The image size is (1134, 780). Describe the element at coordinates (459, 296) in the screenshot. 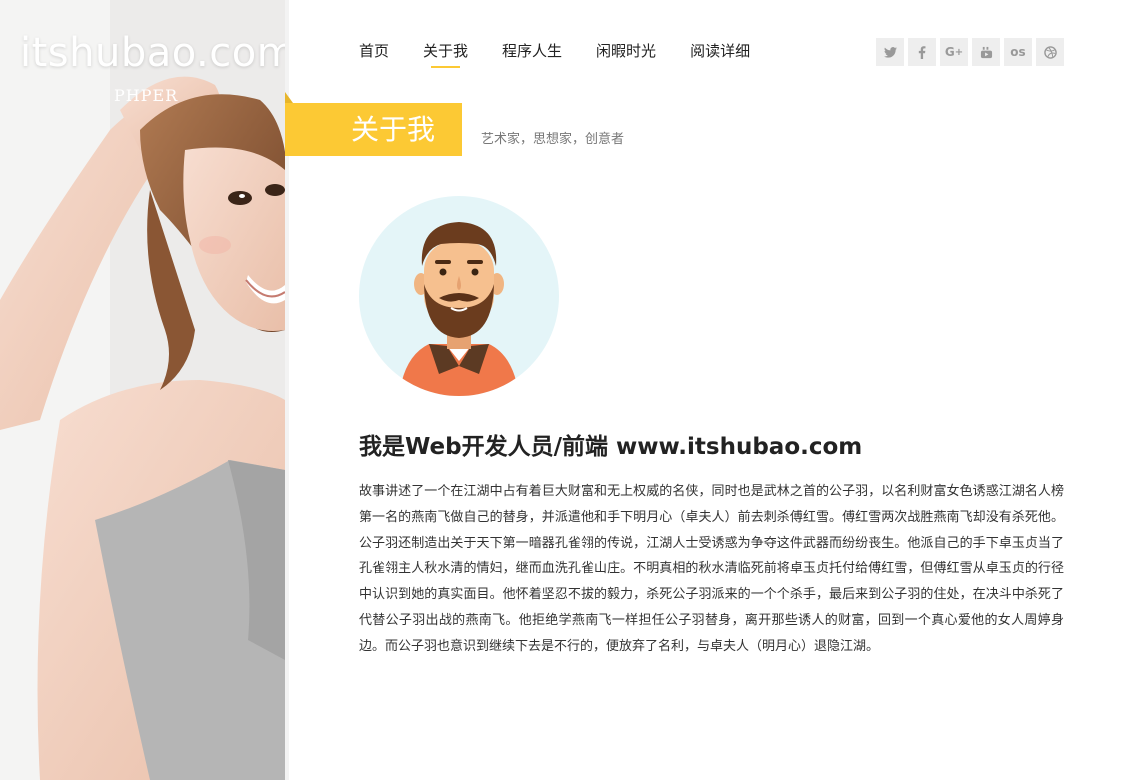

I see `avatar` at that location.